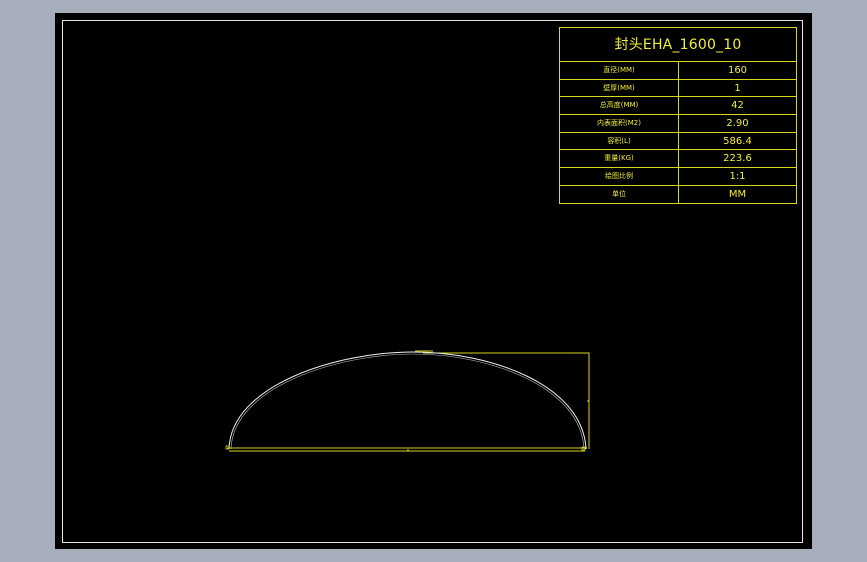 This screenshot has width=867, height=562. I want to click on head-outer-profile, so click(407, 400).